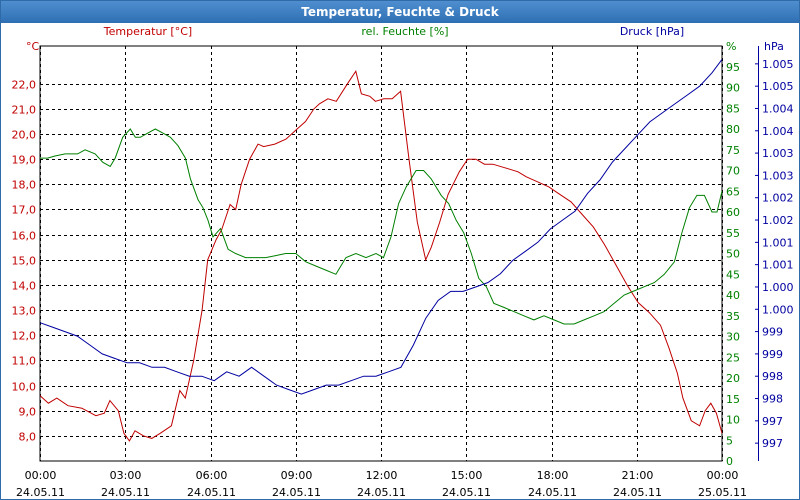 This screenshot has height=500, width=800. What do you see at coordinates (382, 475) in the screenshot?
I see `x-tick-time: 12:00` at bounding box center [382, 475].